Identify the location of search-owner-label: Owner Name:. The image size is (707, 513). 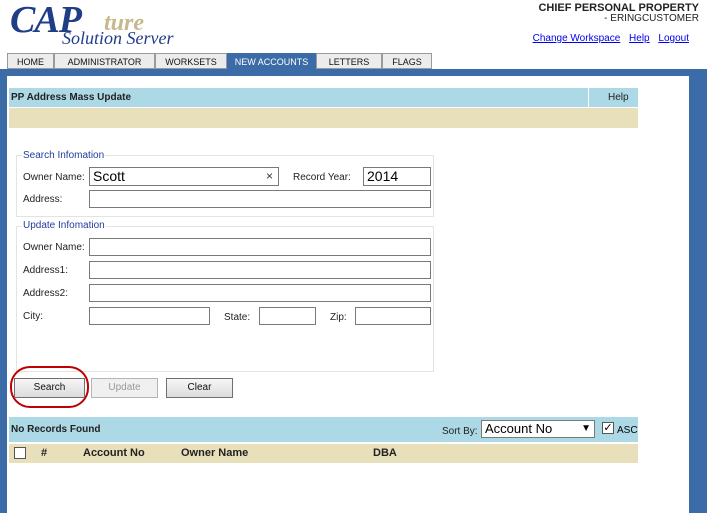
(54, 177).